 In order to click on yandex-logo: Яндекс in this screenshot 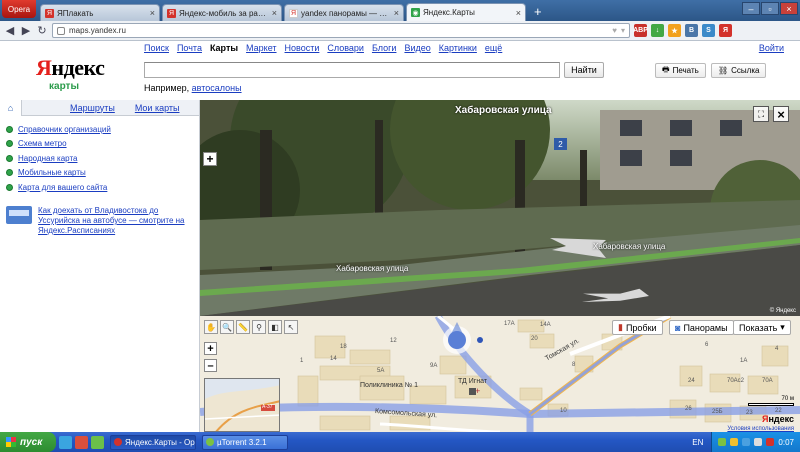, I will do `click(70, 68)`.